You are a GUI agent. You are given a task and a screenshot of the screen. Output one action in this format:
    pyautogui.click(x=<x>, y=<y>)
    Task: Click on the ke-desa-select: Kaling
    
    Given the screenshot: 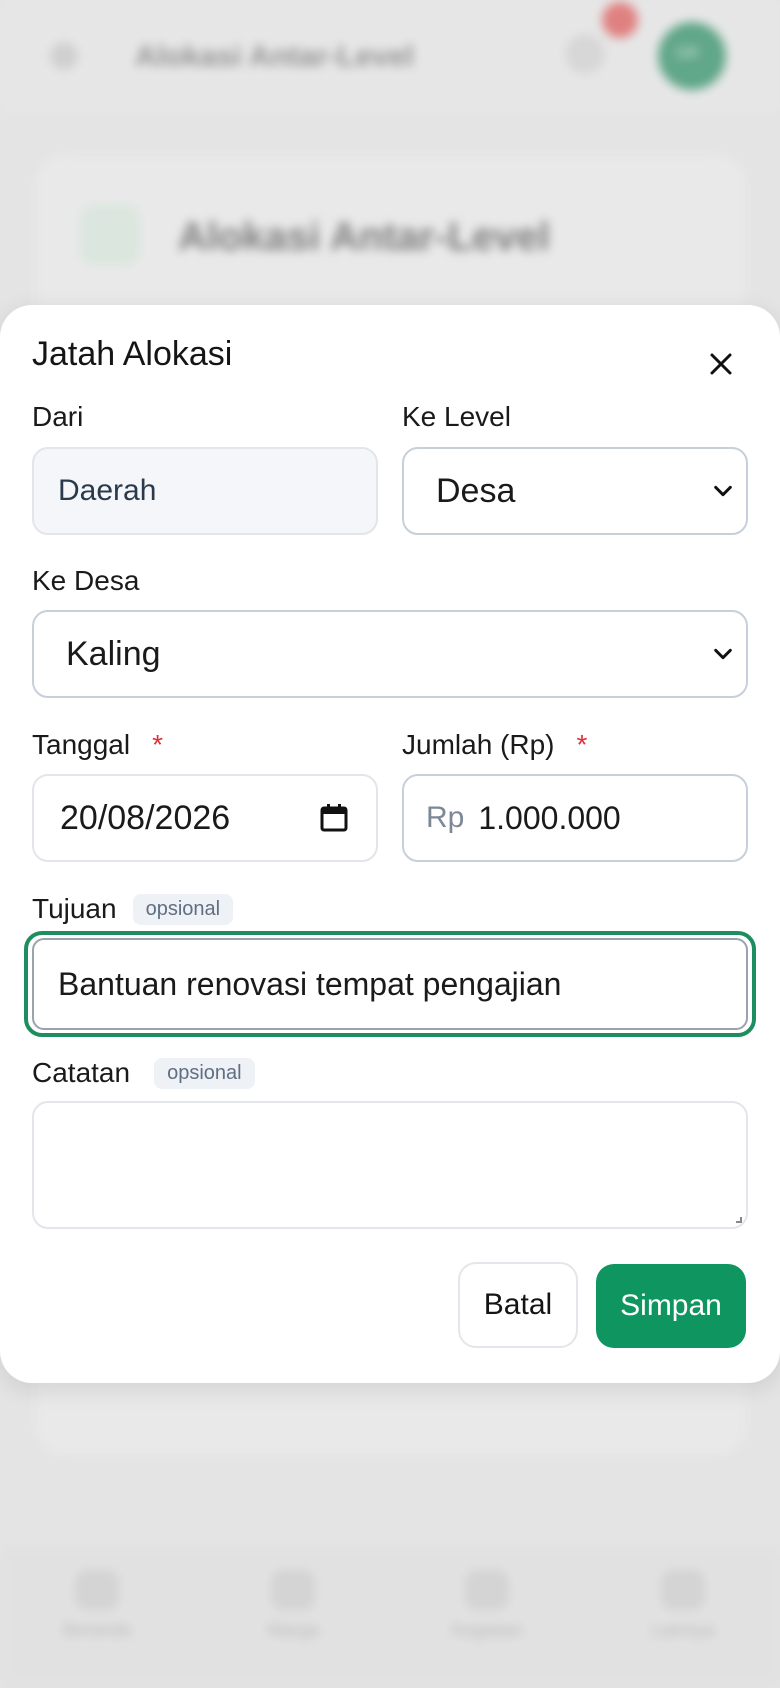 What is the action you would take?
    pyautogui.click(x=390, y=654)
    